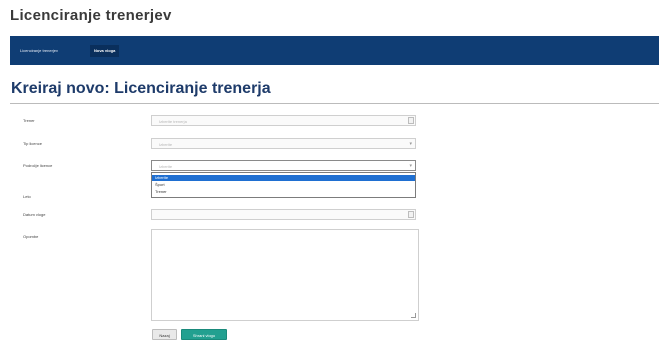 Image resolution: width=659 pixels, height=341 pixels. Describe the element at coordinates (105, 51) in the screenshot. I see `nav-item-nova-vloga: Nova vloga` at that location.